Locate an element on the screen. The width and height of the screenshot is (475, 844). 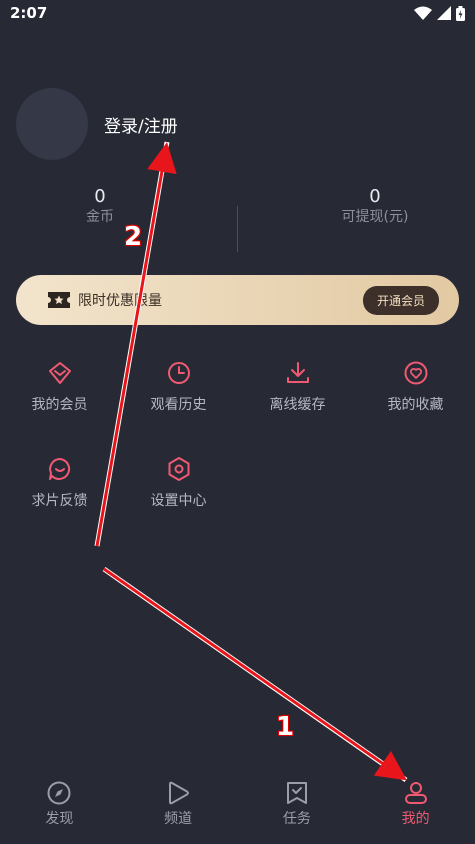
nav-tasks: 任务 is located at coordinates (297, 804).